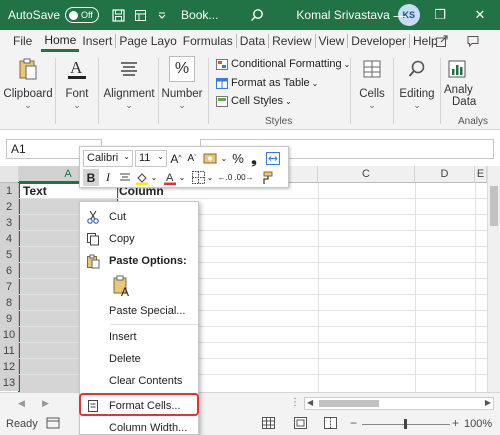  I want to click on row-header-9: 9, so click(9, 319).